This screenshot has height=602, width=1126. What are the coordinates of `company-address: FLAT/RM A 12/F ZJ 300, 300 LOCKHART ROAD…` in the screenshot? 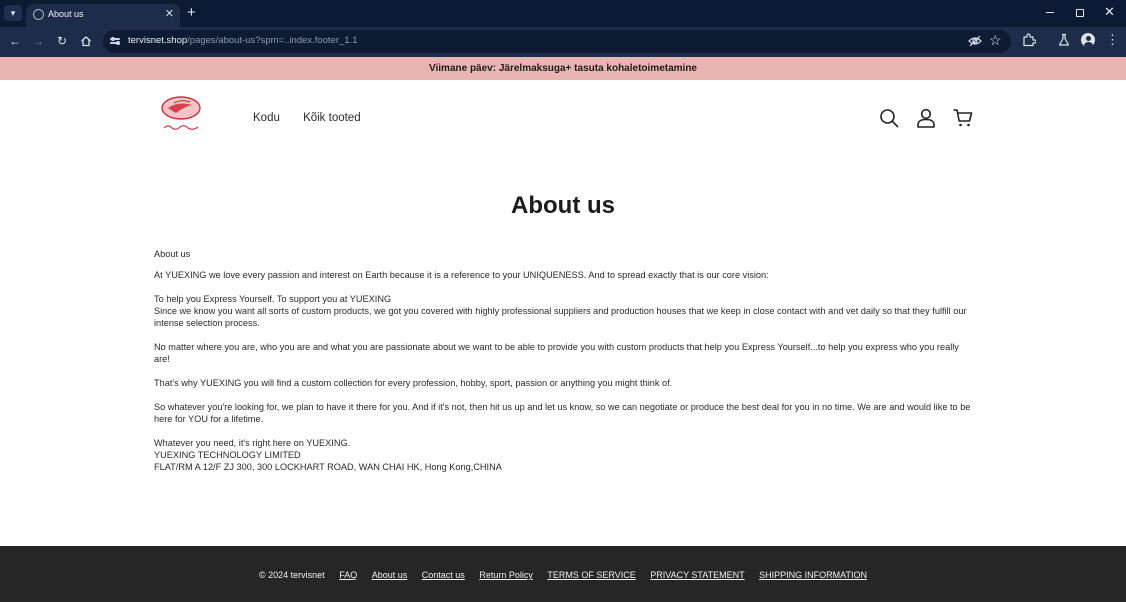 It's located at (328, 467).